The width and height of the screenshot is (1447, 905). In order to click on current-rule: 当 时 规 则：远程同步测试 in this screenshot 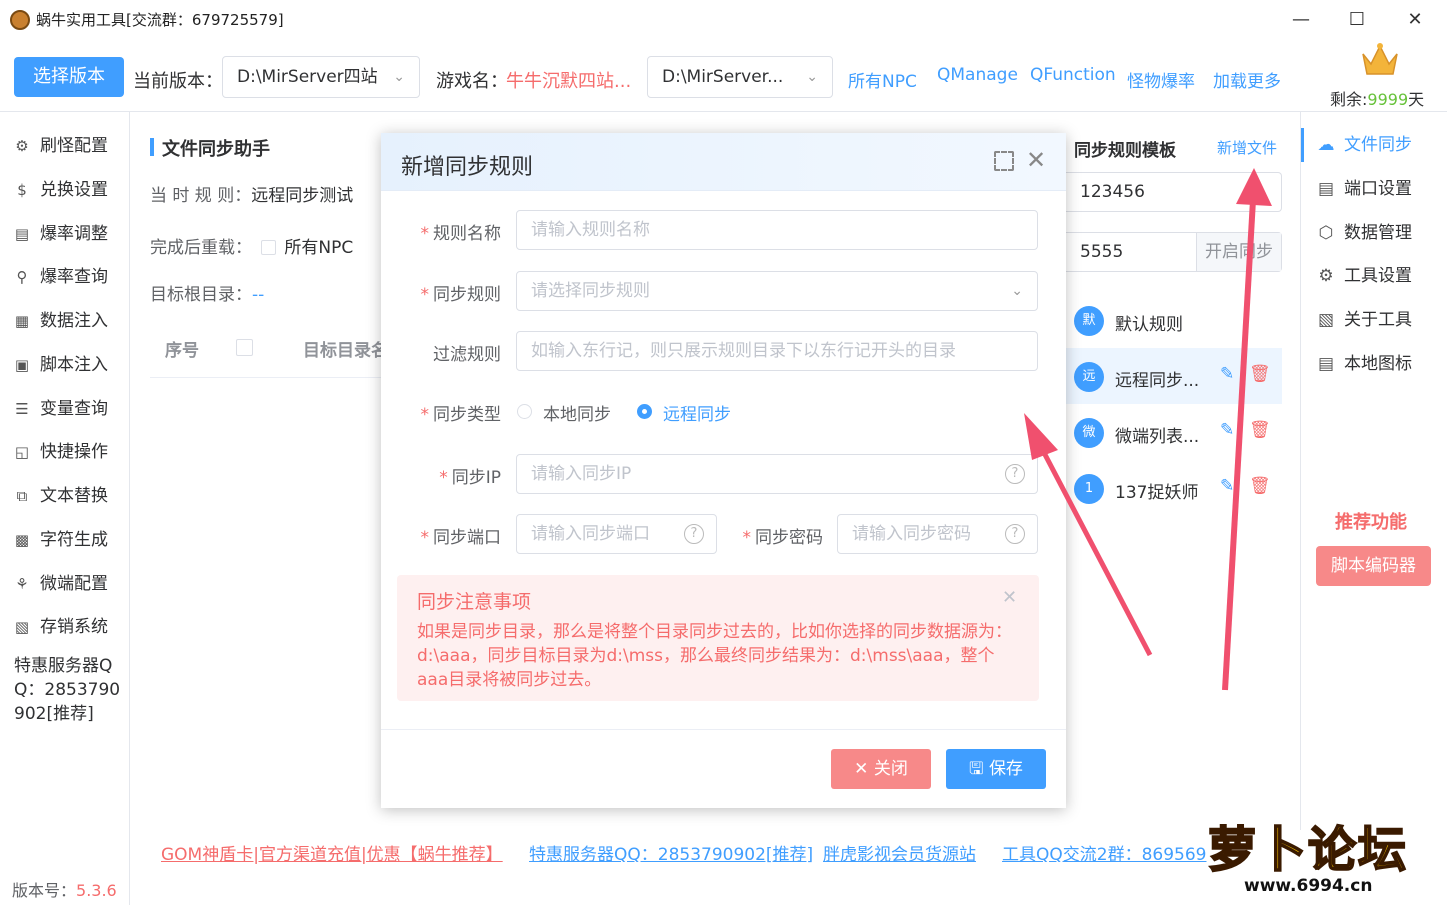, I will do `click(252, 196)`.